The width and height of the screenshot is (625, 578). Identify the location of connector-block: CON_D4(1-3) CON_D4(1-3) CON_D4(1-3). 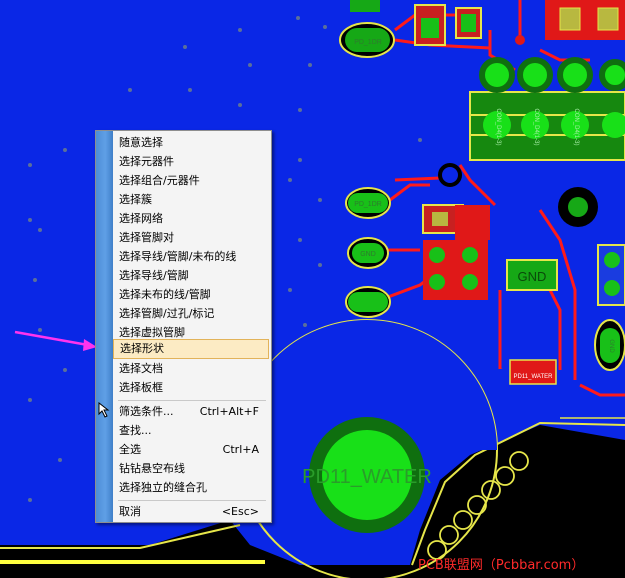
(547, 109).